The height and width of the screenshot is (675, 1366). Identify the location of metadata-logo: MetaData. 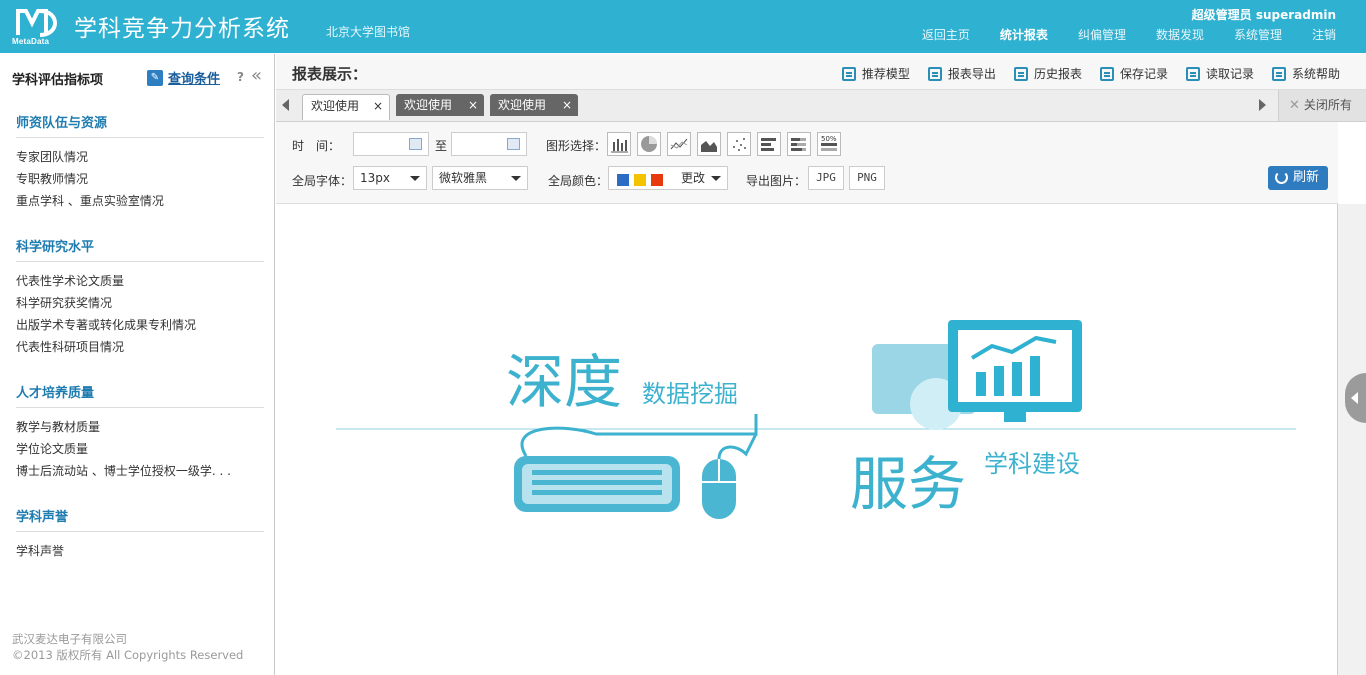
(37, 27).